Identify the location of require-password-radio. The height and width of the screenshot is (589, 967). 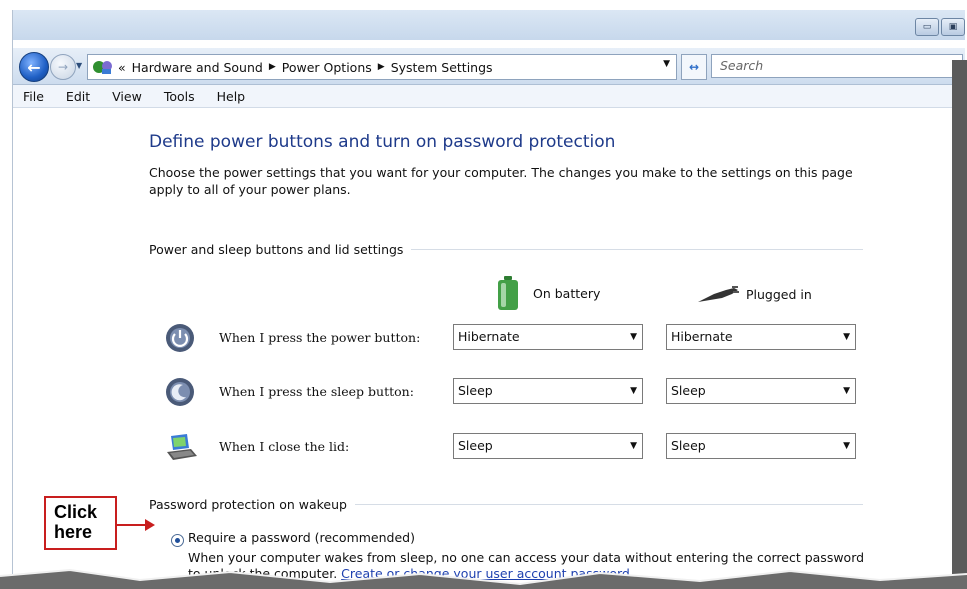
(177, 540).